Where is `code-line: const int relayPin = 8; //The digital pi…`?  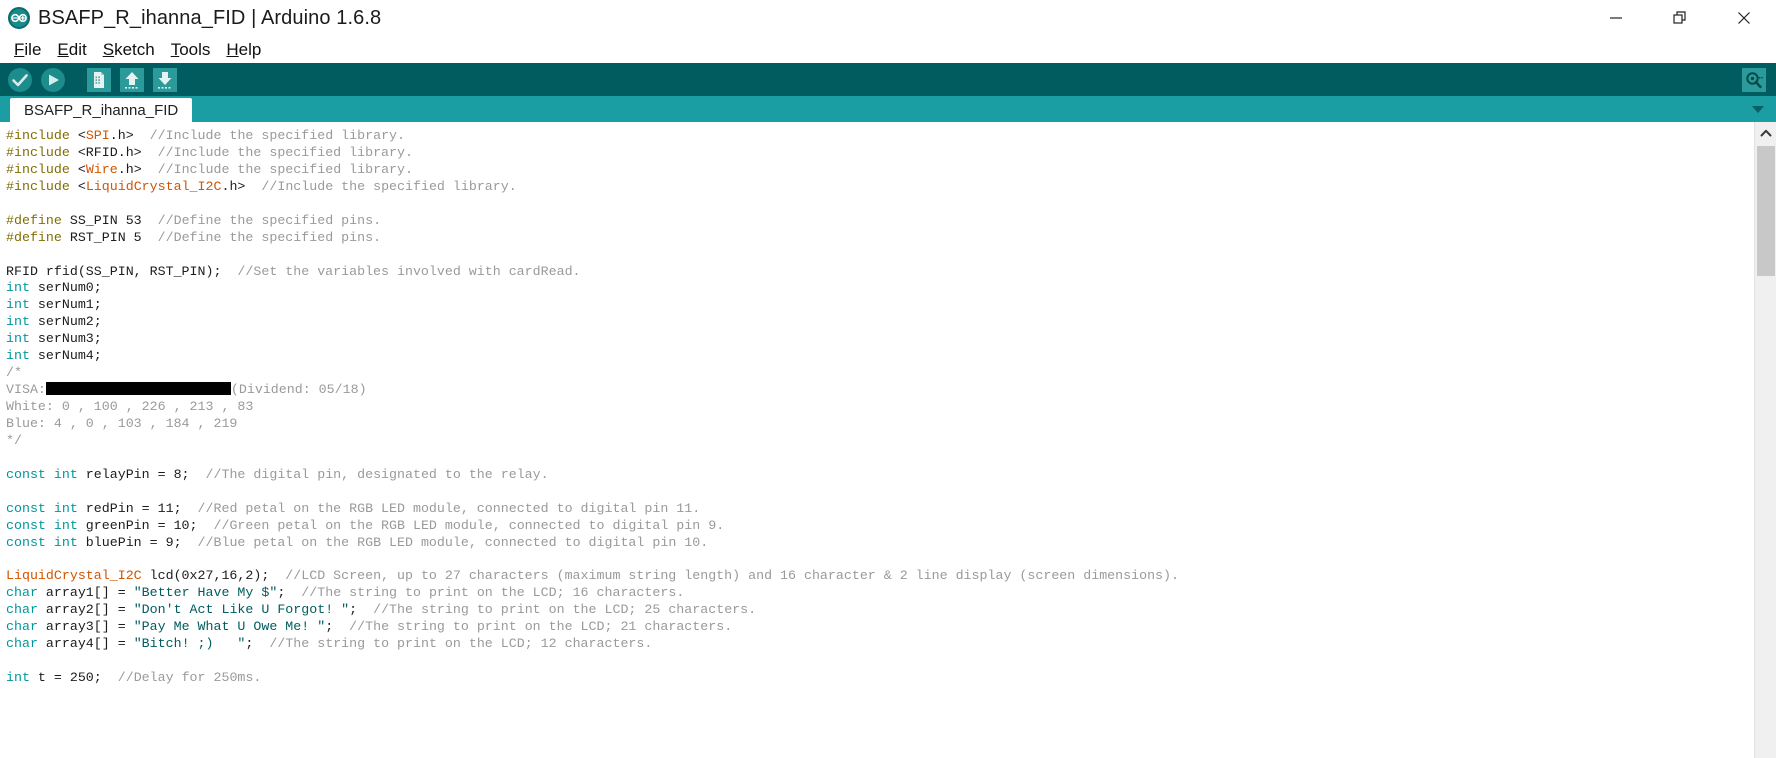 code-line: const int relayPin = 8; //The digital pi… is located at coordinates (880, 475).